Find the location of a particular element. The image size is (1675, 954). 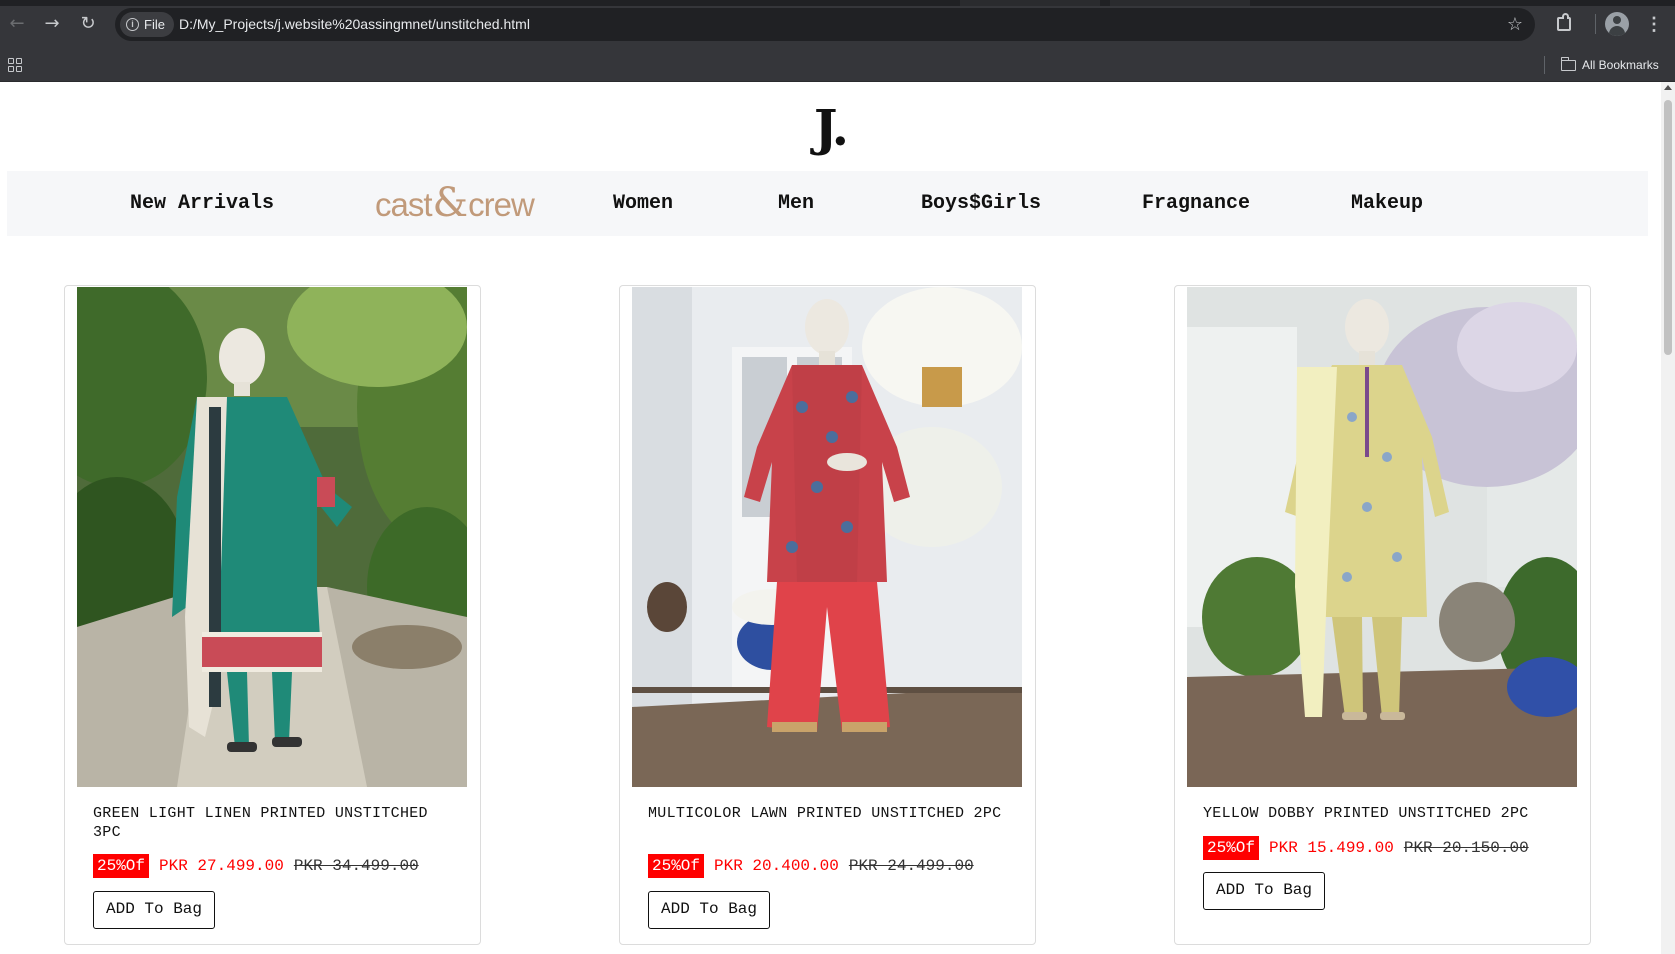

nav-new-arrivals: New Arrivals is located at coordinates (202, 203).